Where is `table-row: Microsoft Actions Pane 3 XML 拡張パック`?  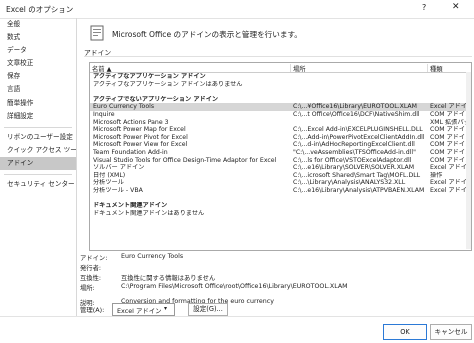 table-row: Microsoft Actions Pane 3 XML 拡張パック is located at coordinates (280, 123).